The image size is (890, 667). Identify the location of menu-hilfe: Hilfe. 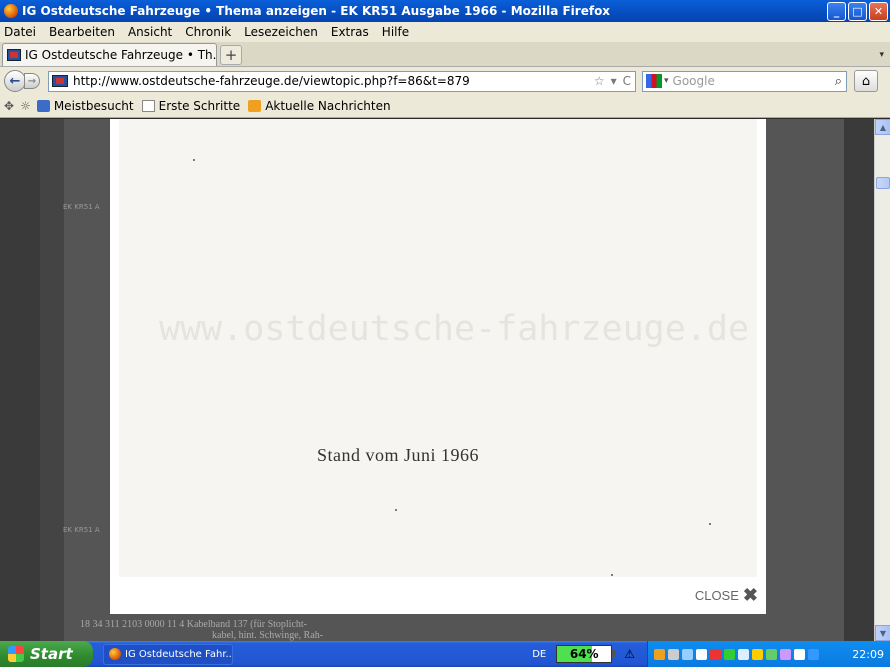
(395, 32).